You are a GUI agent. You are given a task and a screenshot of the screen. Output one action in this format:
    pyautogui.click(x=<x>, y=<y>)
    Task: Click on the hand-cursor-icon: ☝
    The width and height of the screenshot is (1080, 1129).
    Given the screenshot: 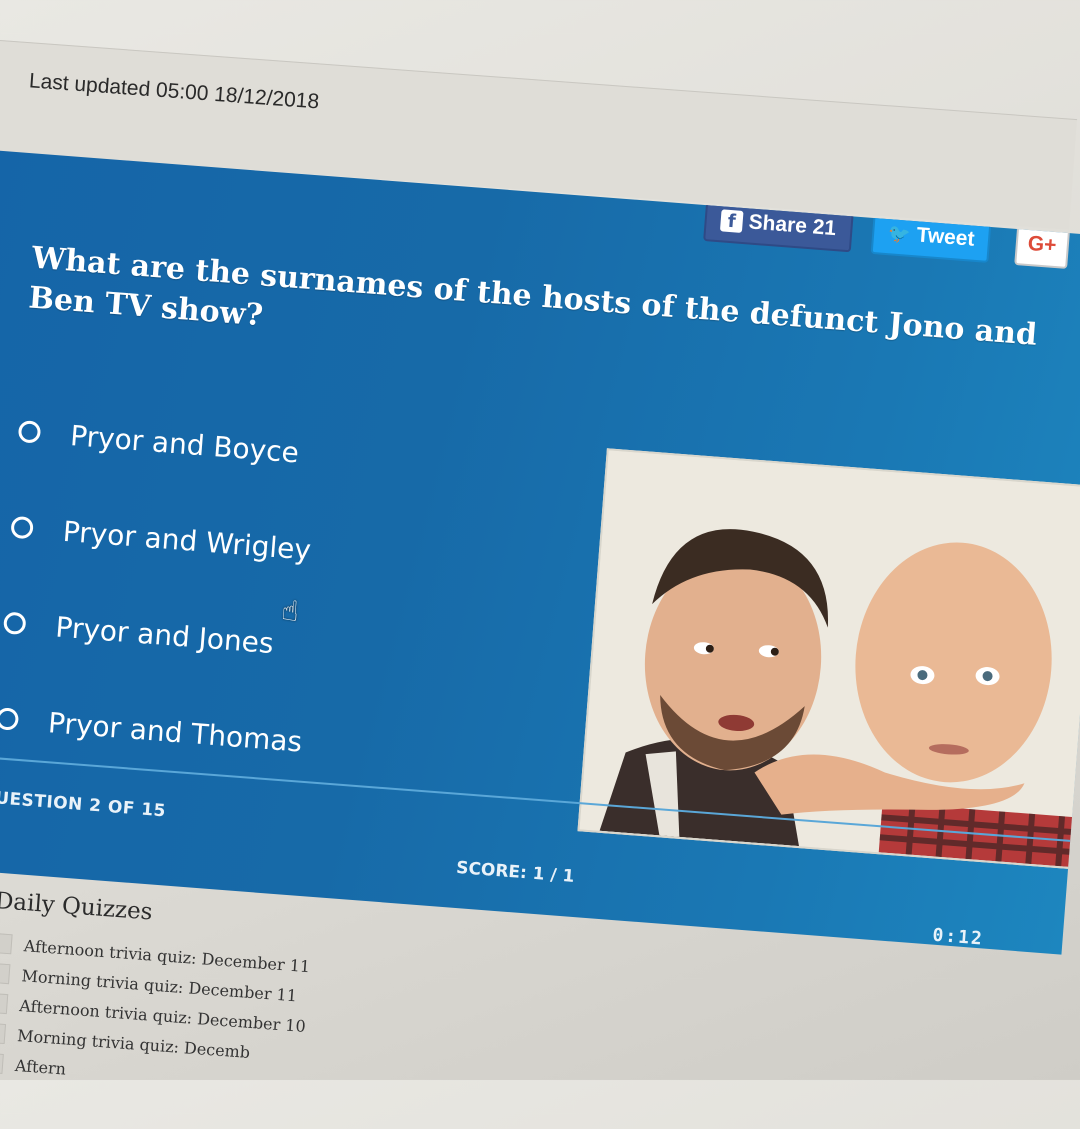 What is the action you would take?
    pyautogui.click(x=290, y=610)
    